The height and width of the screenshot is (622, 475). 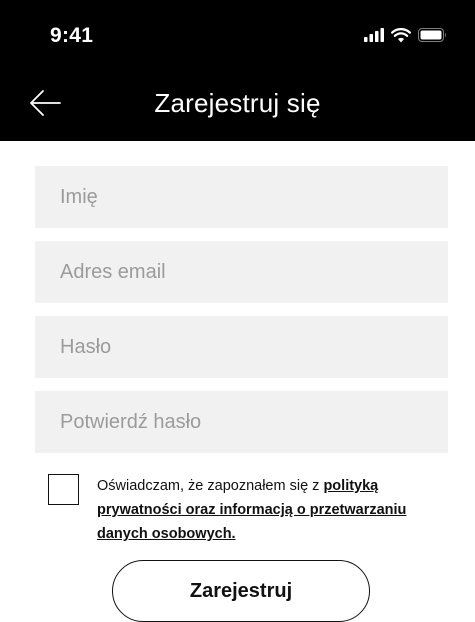 I want to click on register-button: Zarejestruj, so click(x=241, y=591).